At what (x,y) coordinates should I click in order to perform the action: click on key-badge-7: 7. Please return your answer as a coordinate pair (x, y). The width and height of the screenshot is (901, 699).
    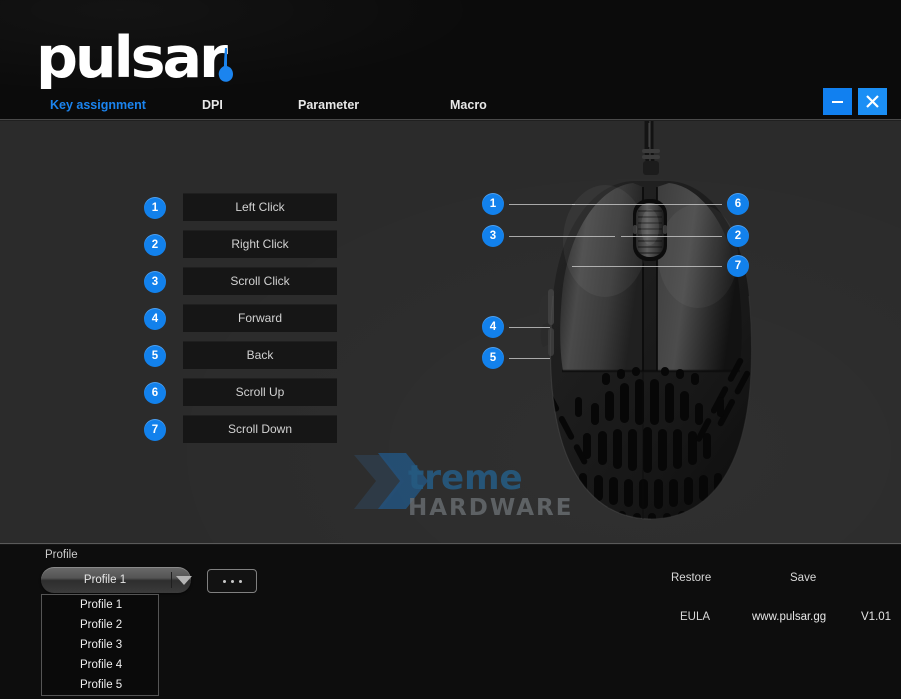
    Looking at the image, I should click on (155, 430).